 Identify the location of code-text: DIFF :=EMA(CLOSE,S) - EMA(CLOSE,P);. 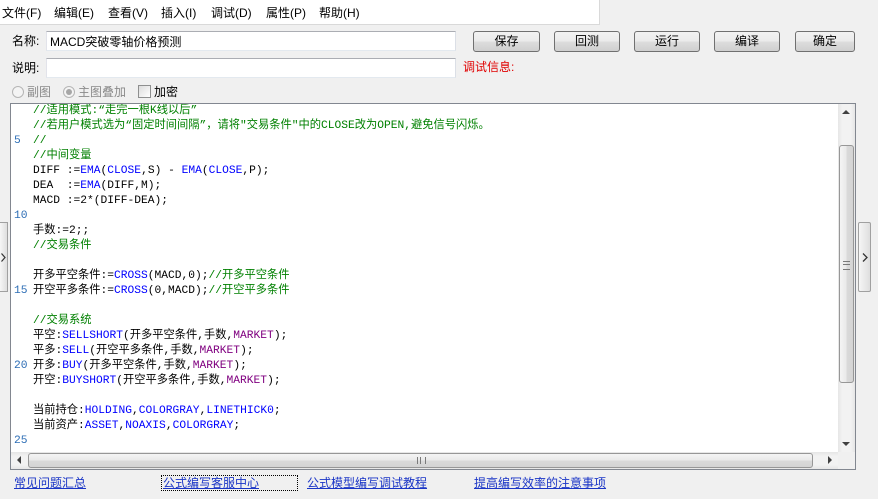
(151, 171).